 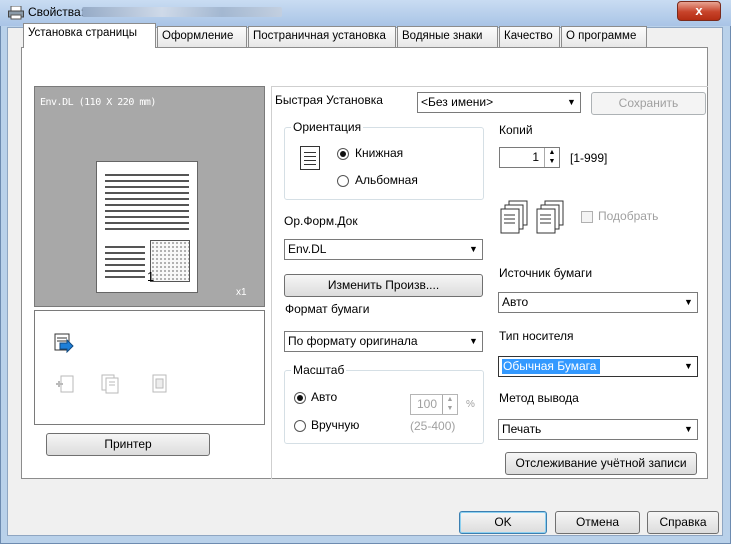 I want to click on original-size-label: Ор.Форм.Док, so click(x=321, y=221).